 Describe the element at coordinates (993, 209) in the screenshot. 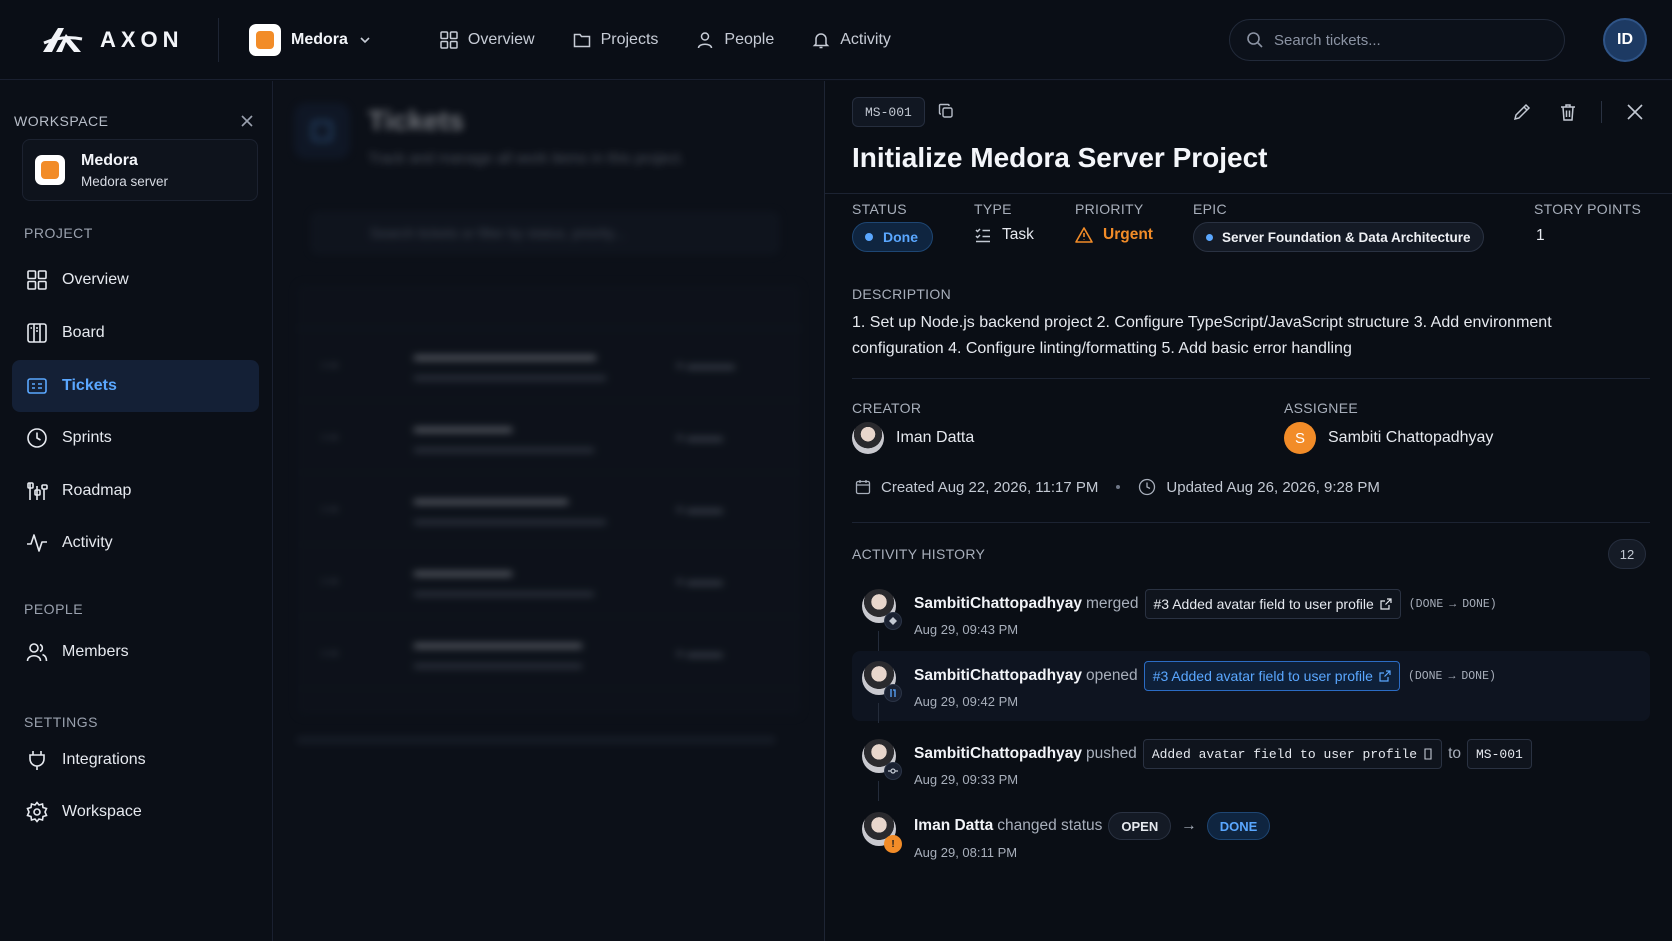

I see `type-label: TYPE` at that location.